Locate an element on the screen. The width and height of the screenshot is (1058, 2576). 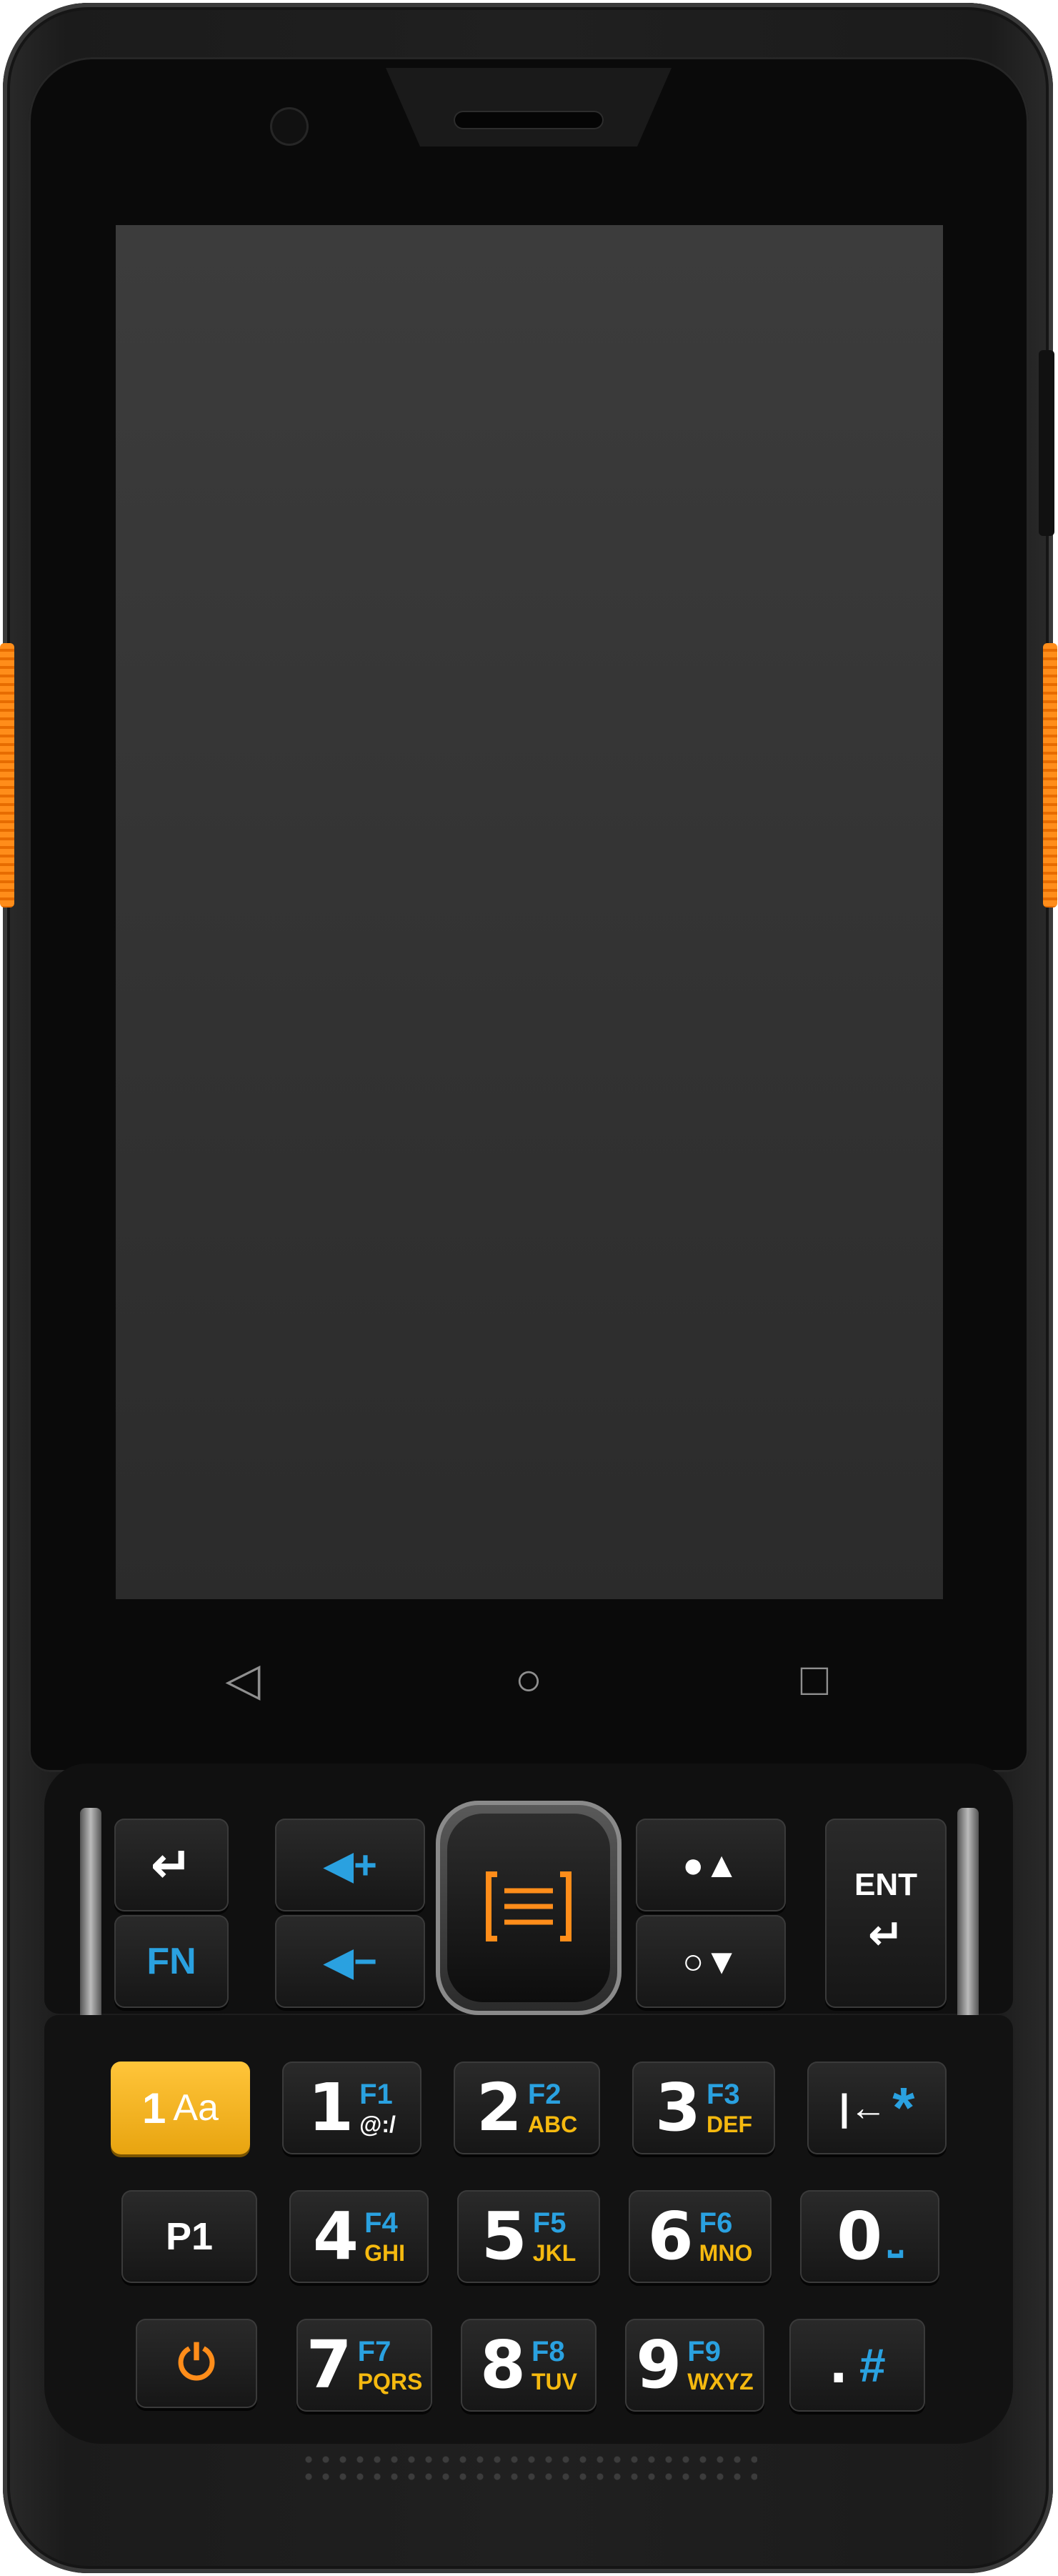
brightness-down-key: ○▼ is located at coordinates (711, 1961).